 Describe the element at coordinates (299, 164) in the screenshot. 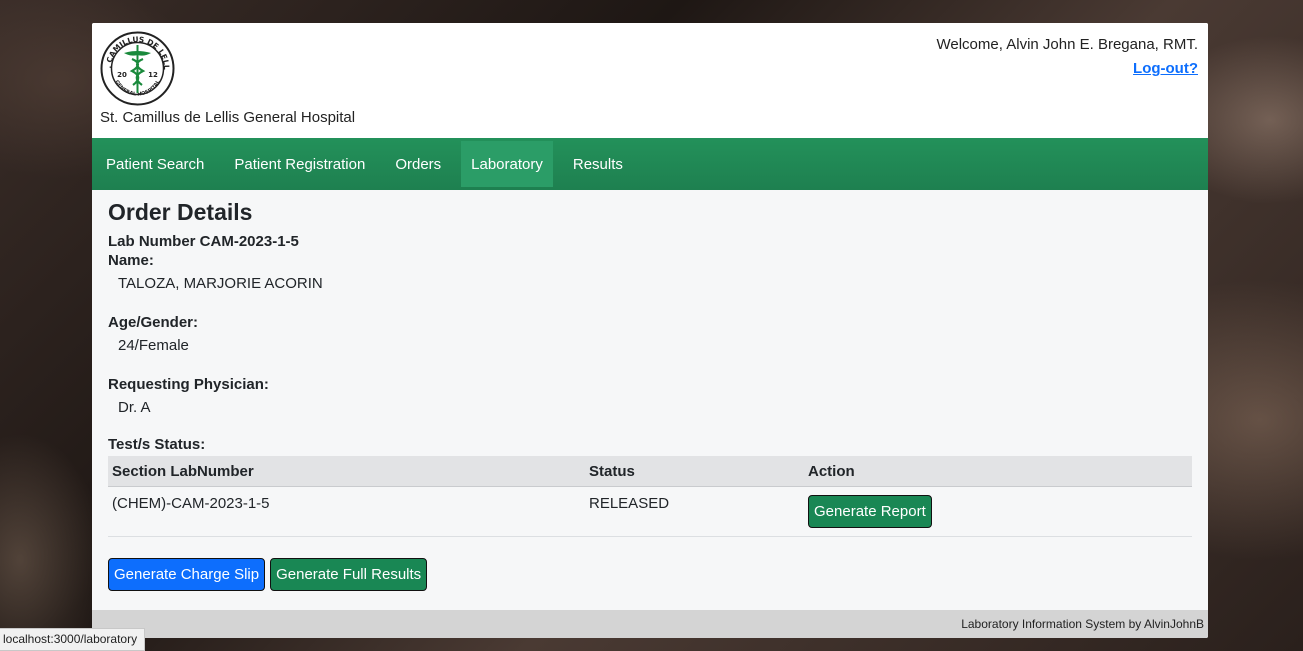

I see `nav-patient-registration: Patient Registration` at that location.